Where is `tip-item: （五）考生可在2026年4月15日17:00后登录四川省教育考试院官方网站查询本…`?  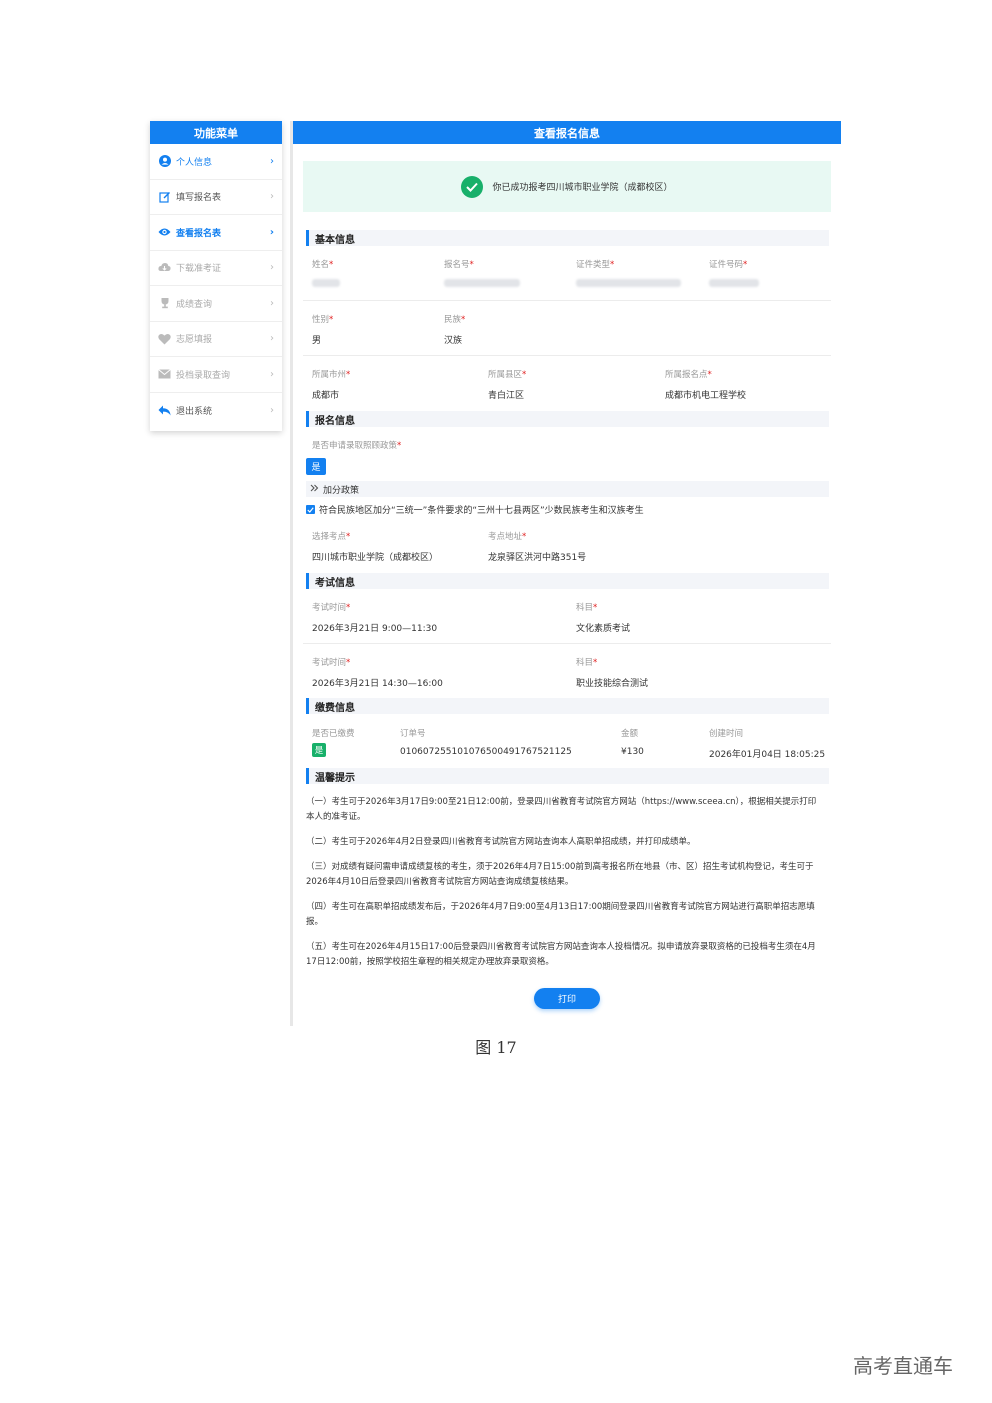
tip-item: （五）考生可在2026年4月15日17:00后登录四川省教育考试院官方网站查询本… is located at coordinates (561, 954).